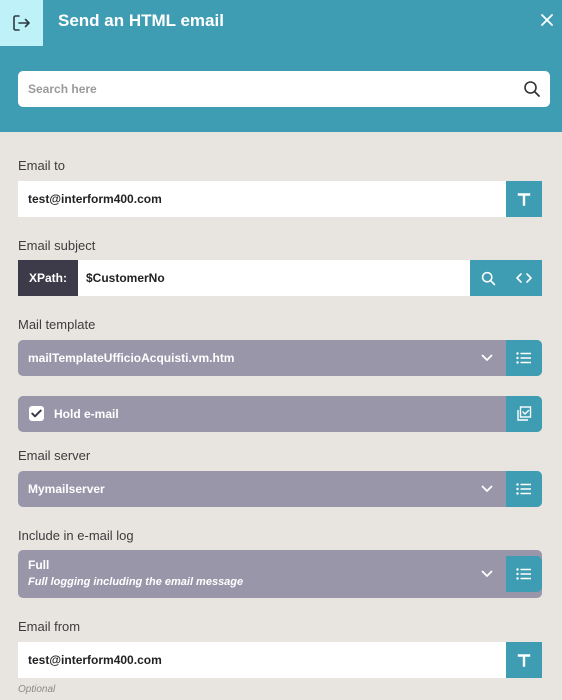  Describe the element at coordinates (95, 660) in the screenshot. I see `email-from-value: test@interform400.com` at that location.